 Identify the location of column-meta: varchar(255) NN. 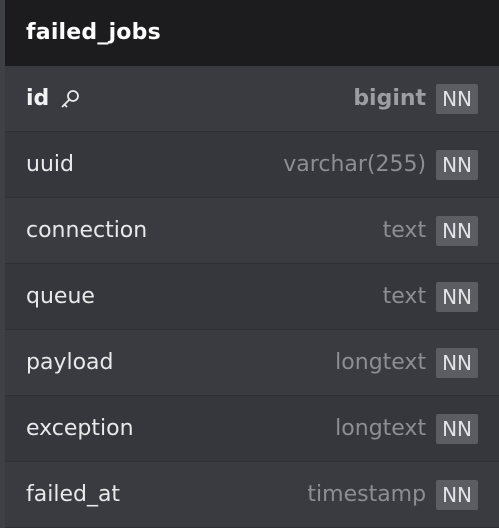
(380, 164).